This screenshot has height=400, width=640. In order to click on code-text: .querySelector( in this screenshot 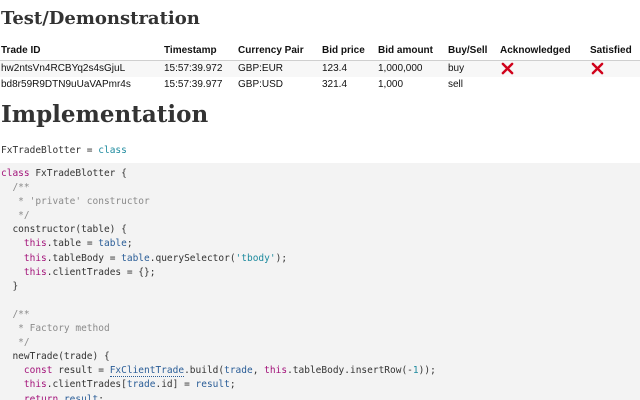, I will do `click(192, 258)`.